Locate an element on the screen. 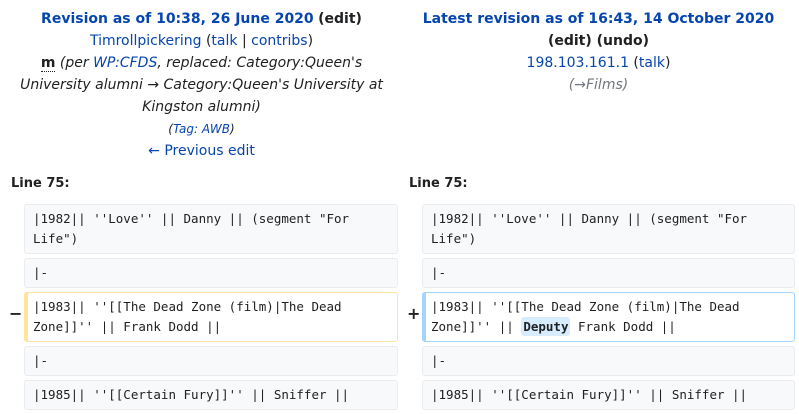  cfds-link: WP:CFDS is located at coordinates (125, 63).